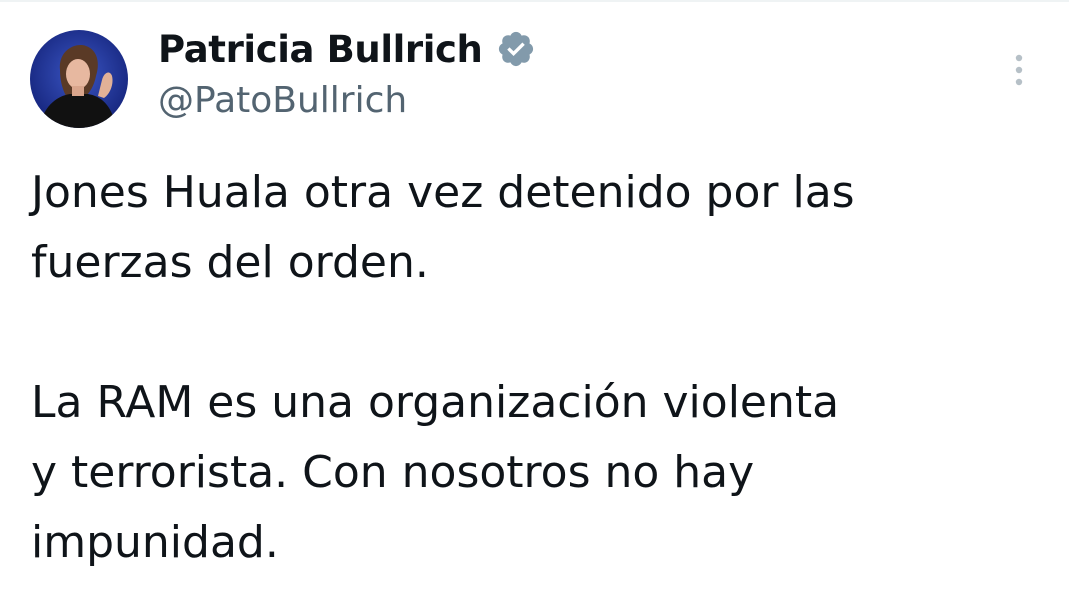 The image size is (1069, 601). I want to click on more-vertical-icon, so click(1019, 70).